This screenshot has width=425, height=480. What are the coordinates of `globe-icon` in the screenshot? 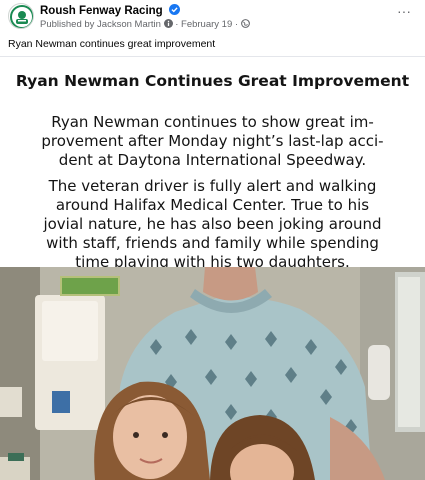 It's located at (245, 23).